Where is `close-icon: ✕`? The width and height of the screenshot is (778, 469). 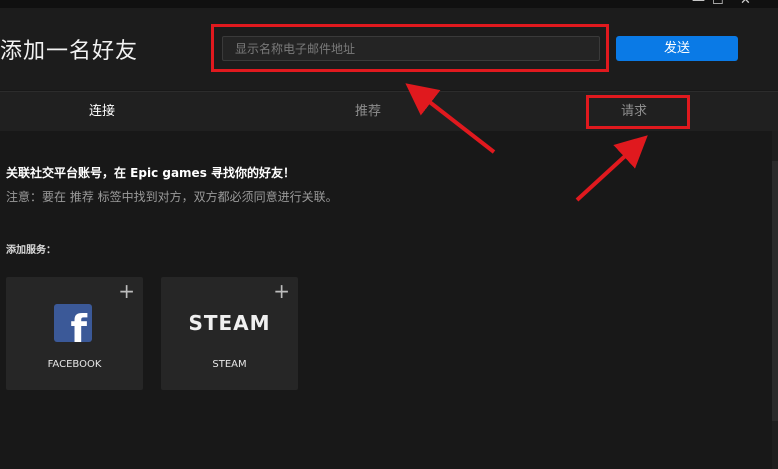 close-icon: ✕ is located at coordinates (745, 4).